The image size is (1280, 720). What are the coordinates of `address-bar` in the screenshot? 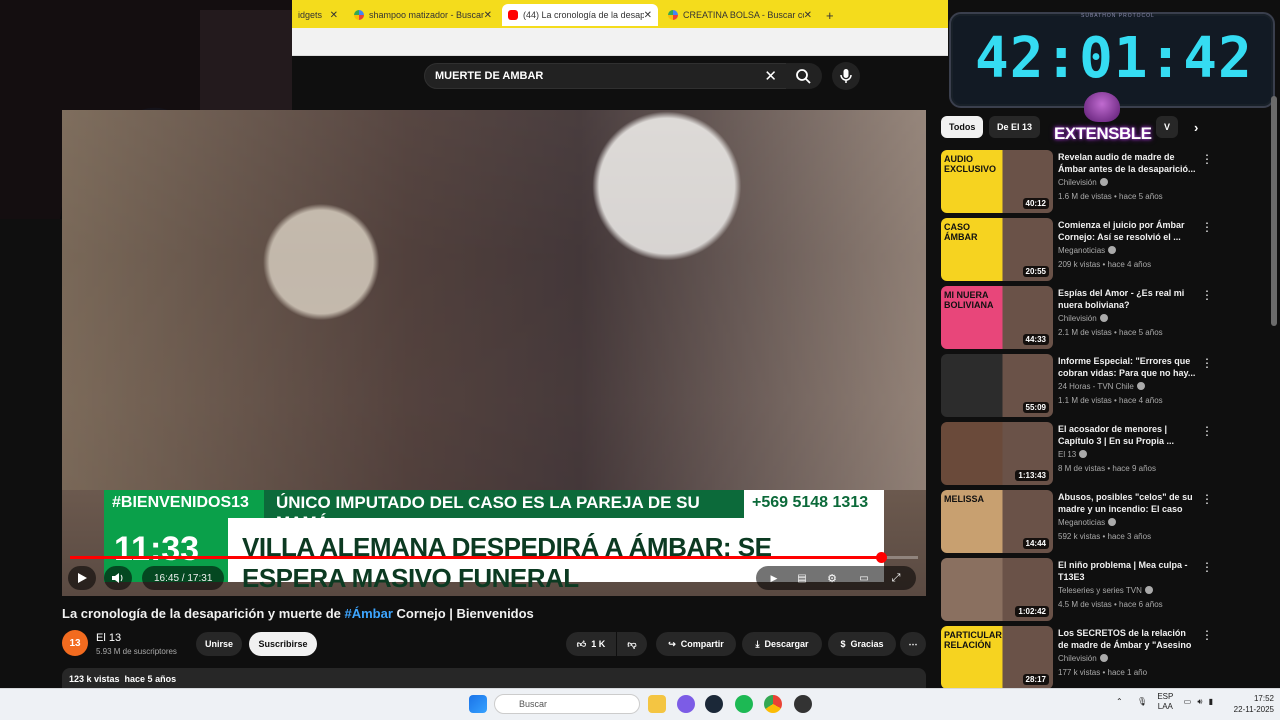 It's located at (620, 42).